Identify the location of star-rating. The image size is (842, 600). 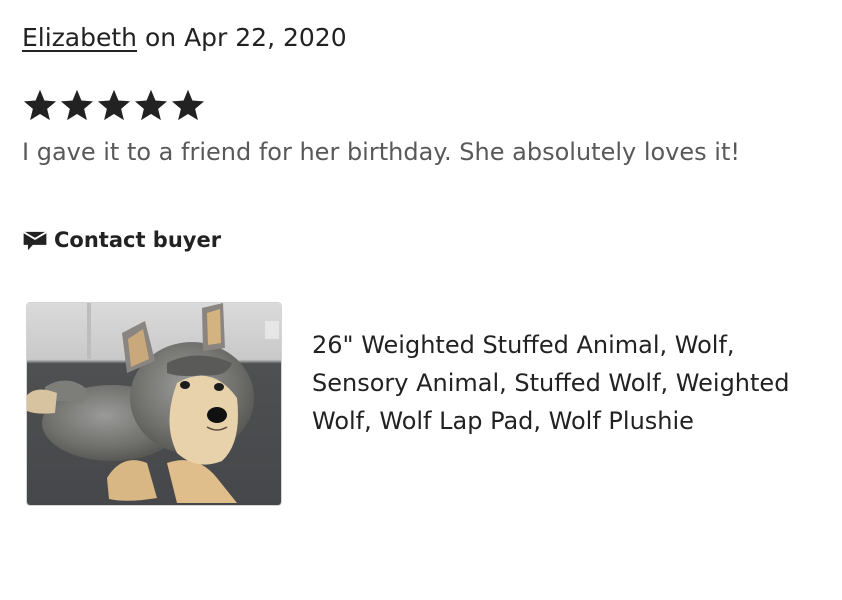
(114, 105).